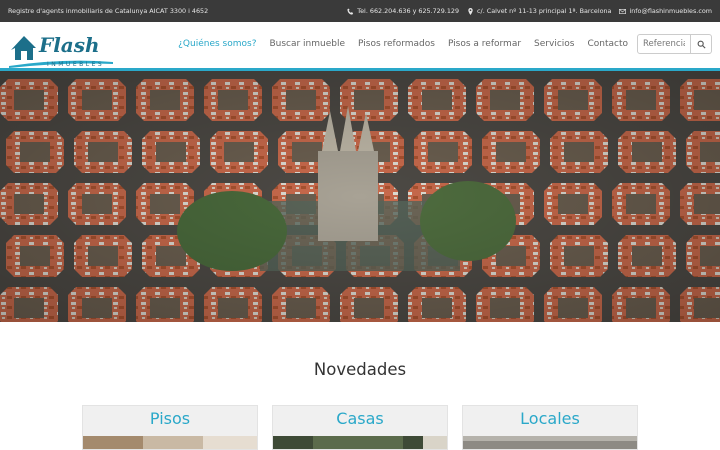  Describe the element at coordinates (360, 418) in the screenshot. I see `card-label: Casas` at that location.